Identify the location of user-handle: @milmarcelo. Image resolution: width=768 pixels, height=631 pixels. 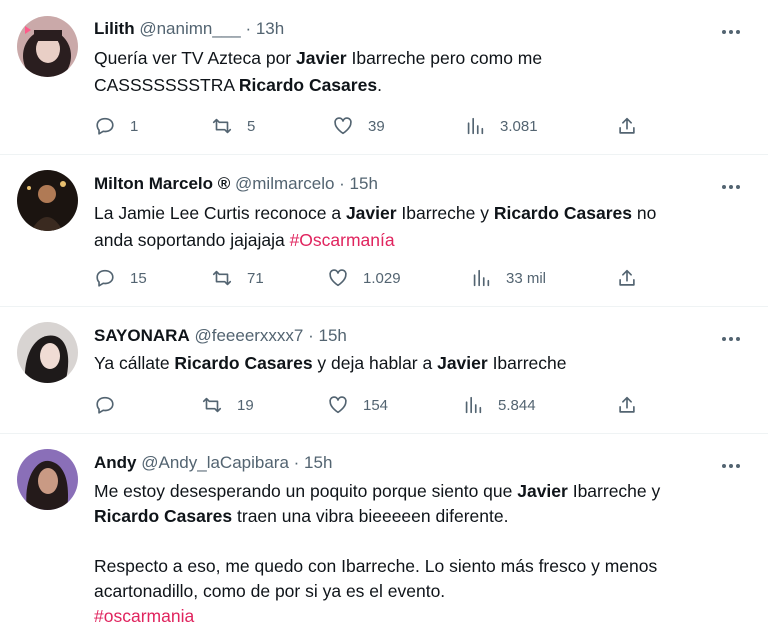
(284, 183).